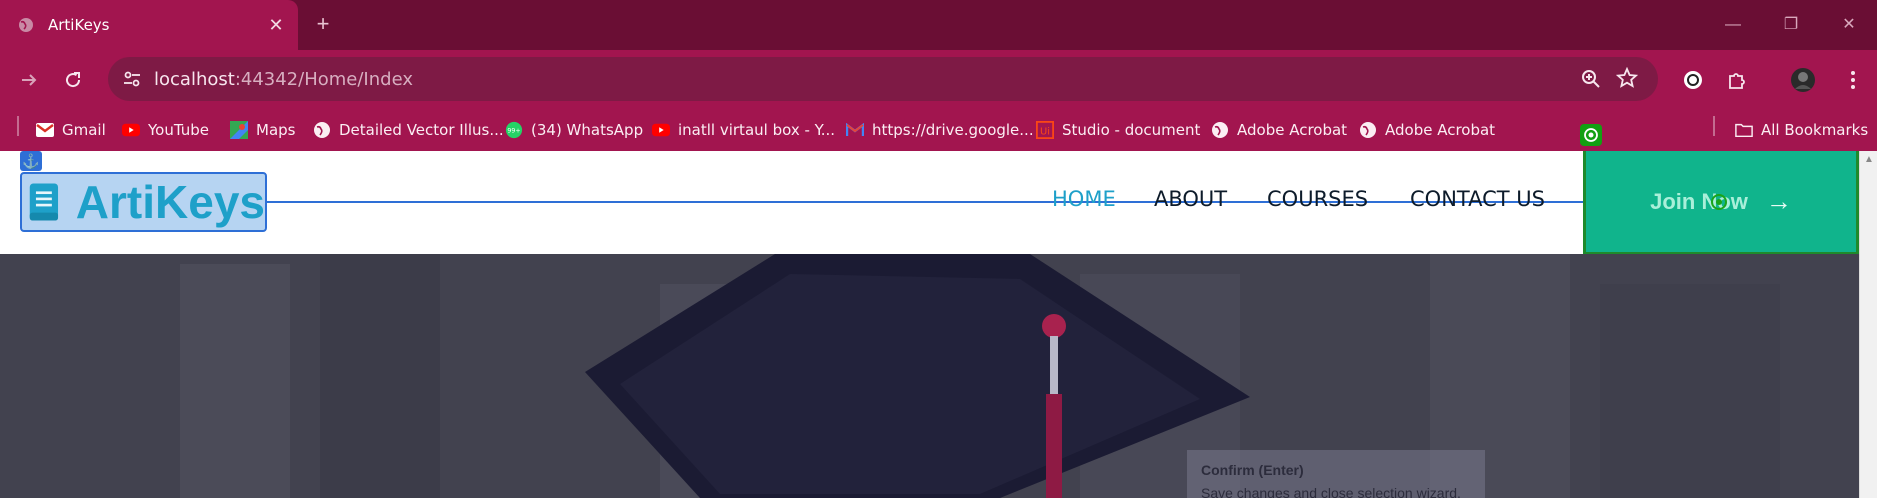 The width and height of the screenshot is (1877, 498). I want to click on book-icon, so click(44, 202).